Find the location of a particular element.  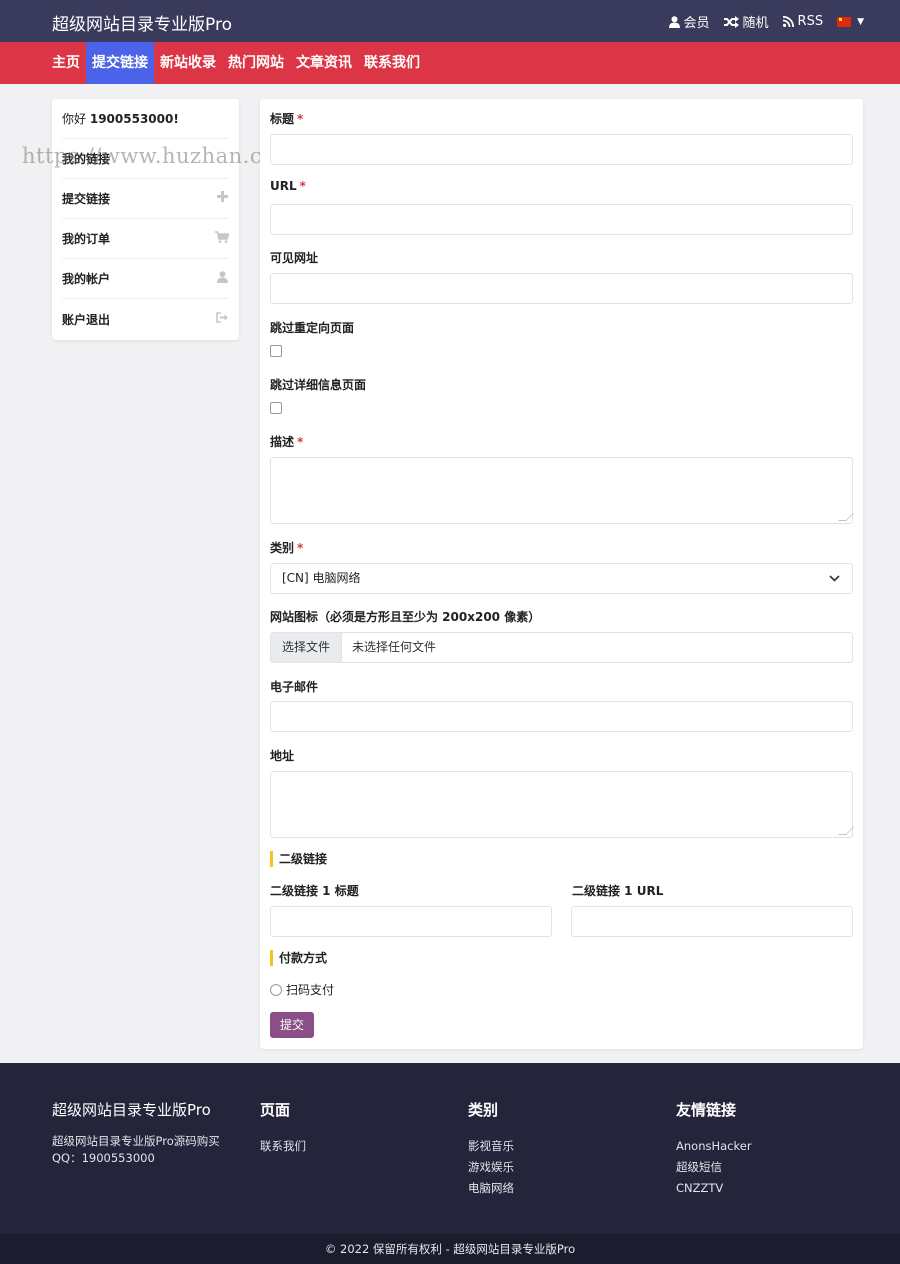

greeting-prefix: 你好 is located at coordinates (74, 119).